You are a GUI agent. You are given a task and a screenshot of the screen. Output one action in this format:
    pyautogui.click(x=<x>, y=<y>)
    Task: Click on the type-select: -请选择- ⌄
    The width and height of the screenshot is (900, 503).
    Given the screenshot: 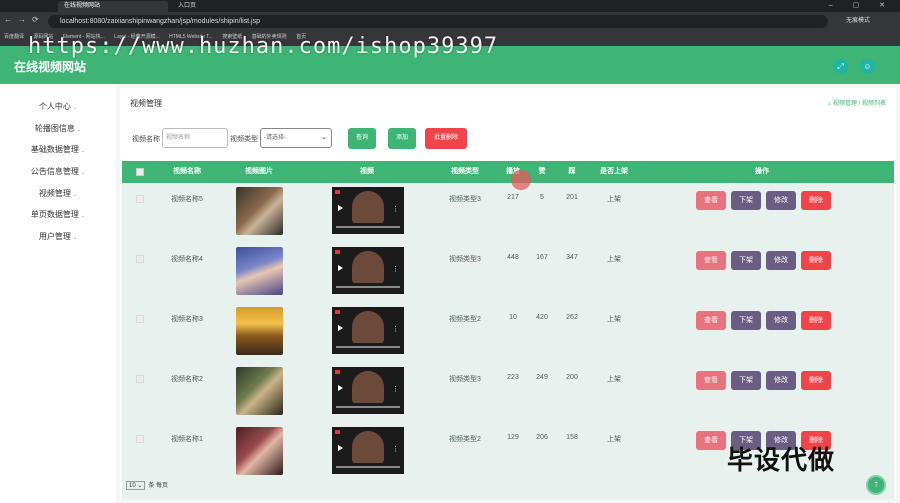 What is the action you would take?
    pyautogui.click(x=296, y=138)
    